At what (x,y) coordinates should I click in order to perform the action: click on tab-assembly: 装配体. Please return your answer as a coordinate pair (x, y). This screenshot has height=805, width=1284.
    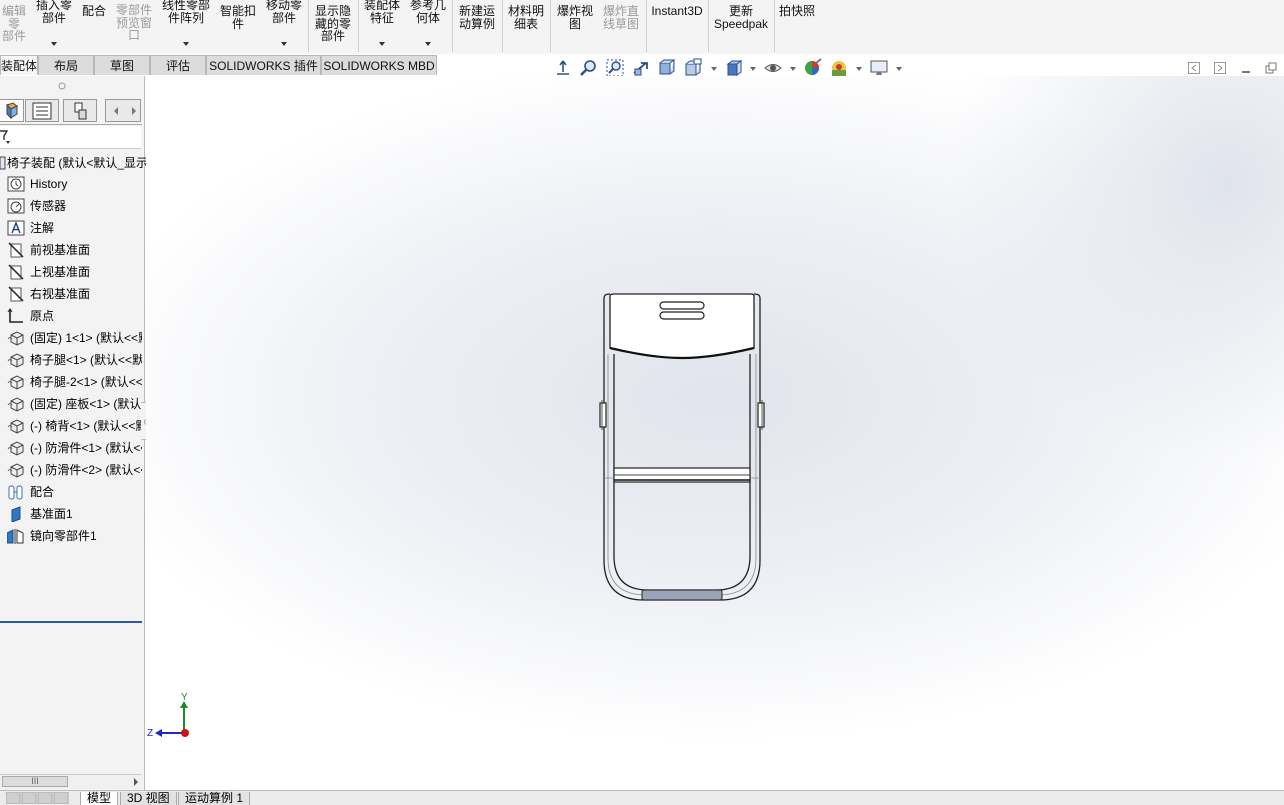
    Looking at the image, I should click on (19, 65).